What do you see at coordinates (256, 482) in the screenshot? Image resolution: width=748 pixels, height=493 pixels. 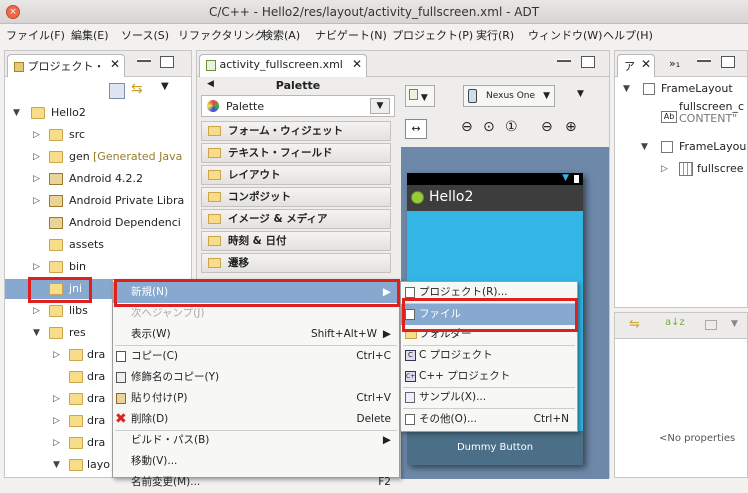 I see `menu-item-rename: 名前変更(M)... F2` at bounding box center [256, 482].